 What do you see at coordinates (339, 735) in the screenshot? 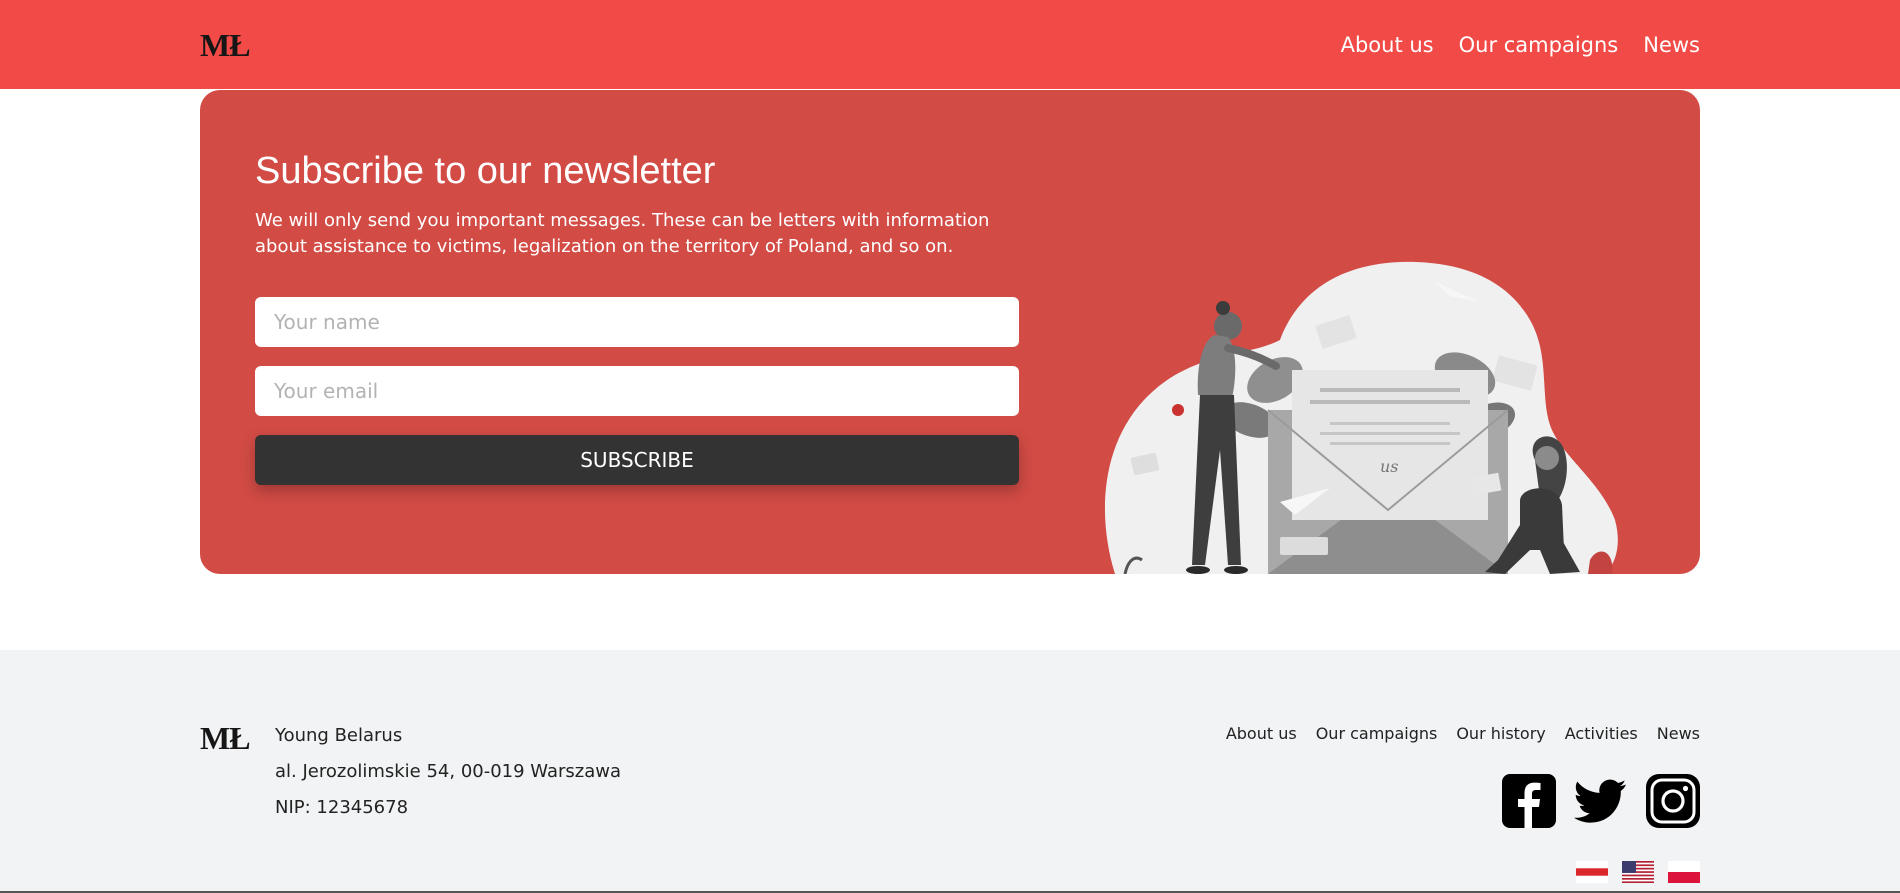
I see `organization-name: Young Belarus` at bounding box center [339, 735].